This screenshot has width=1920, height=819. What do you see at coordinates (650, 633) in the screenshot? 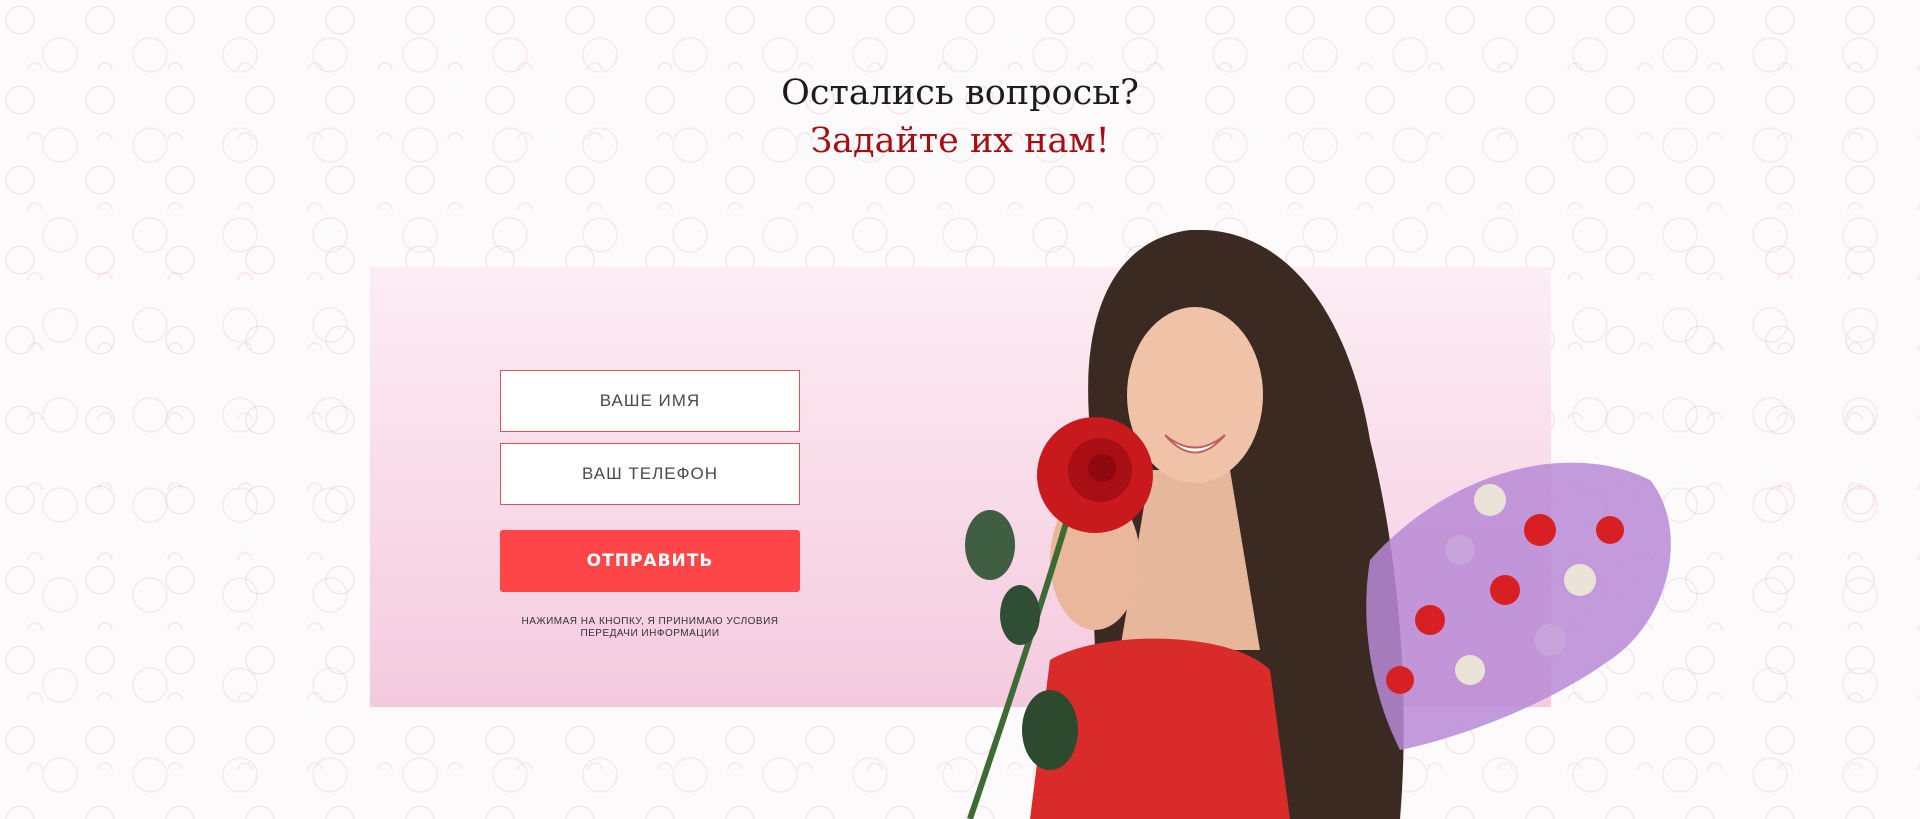
I see `consent-line-2: ПЕРЕДАЧИ ИНФОРМАЦИИ` at bounding box center [650, 633].